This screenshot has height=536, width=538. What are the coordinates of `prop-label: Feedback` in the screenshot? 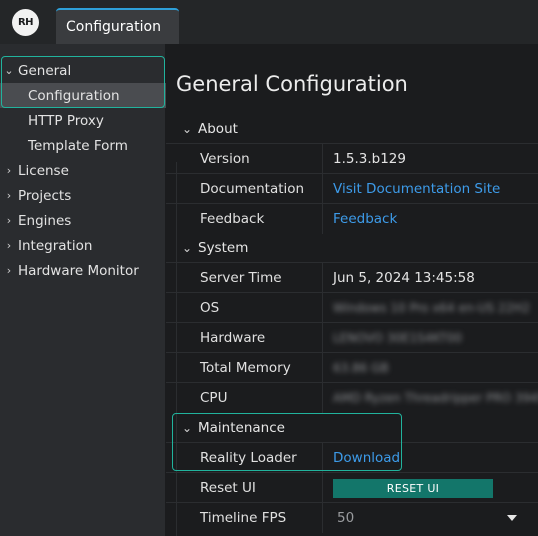 It's located at (232, 219).